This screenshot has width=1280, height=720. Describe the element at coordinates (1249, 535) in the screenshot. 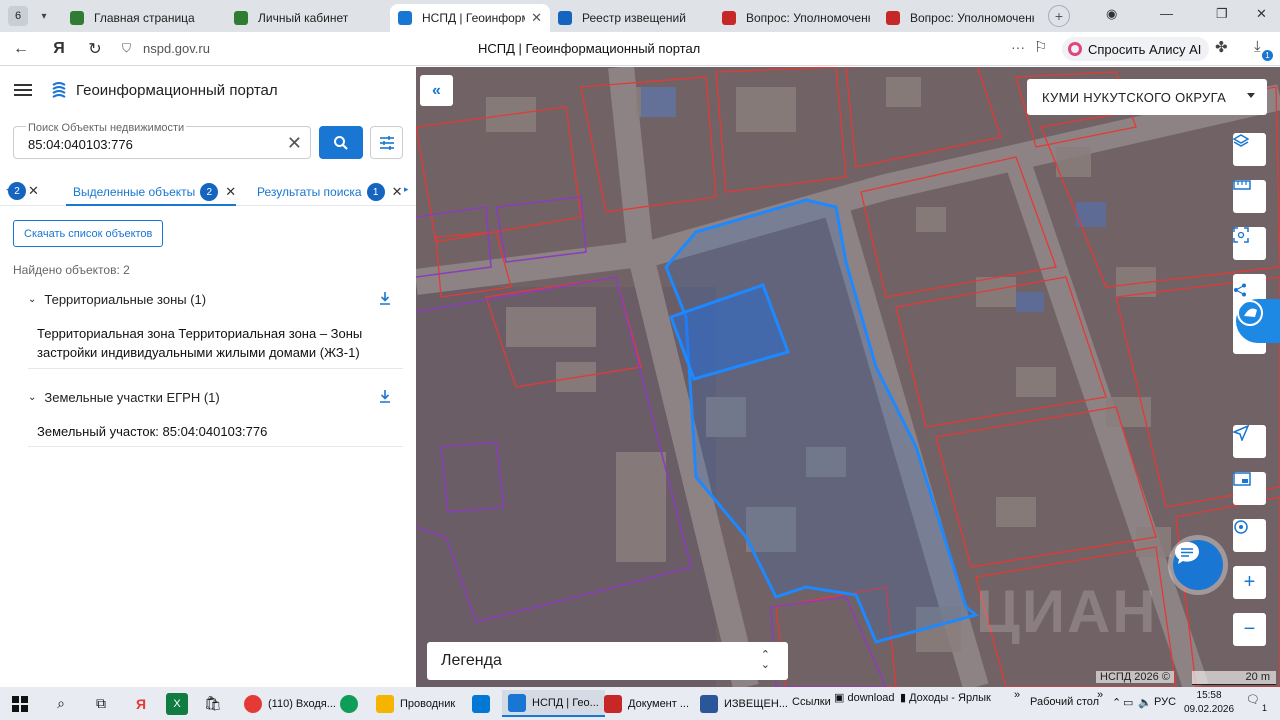

I see `location-search-button` at that location.